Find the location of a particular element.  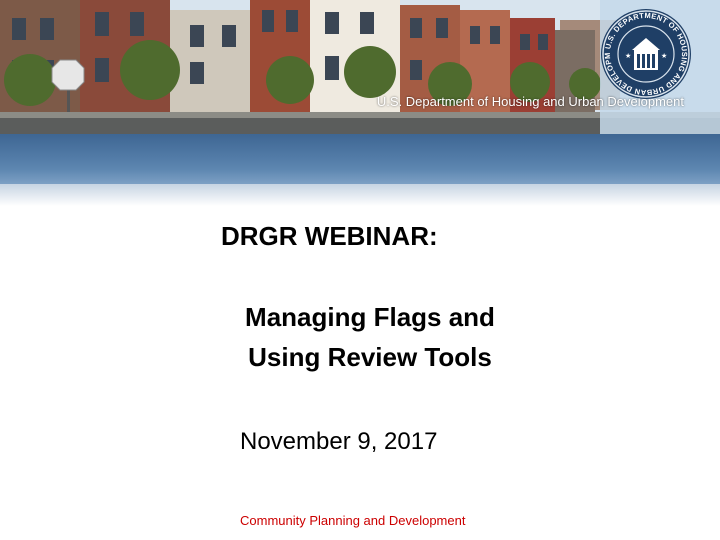

slide-headline: DRGR WEBINAR: is located at coordinates (329, 236).